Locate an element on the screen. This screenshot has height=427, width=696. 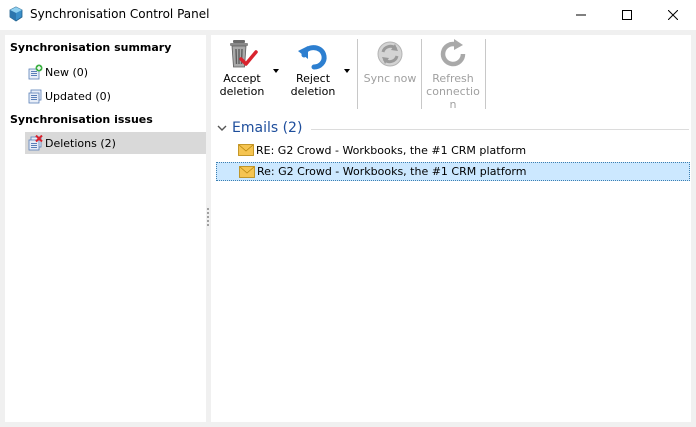
group-divider is located at coordinates (500, 129).